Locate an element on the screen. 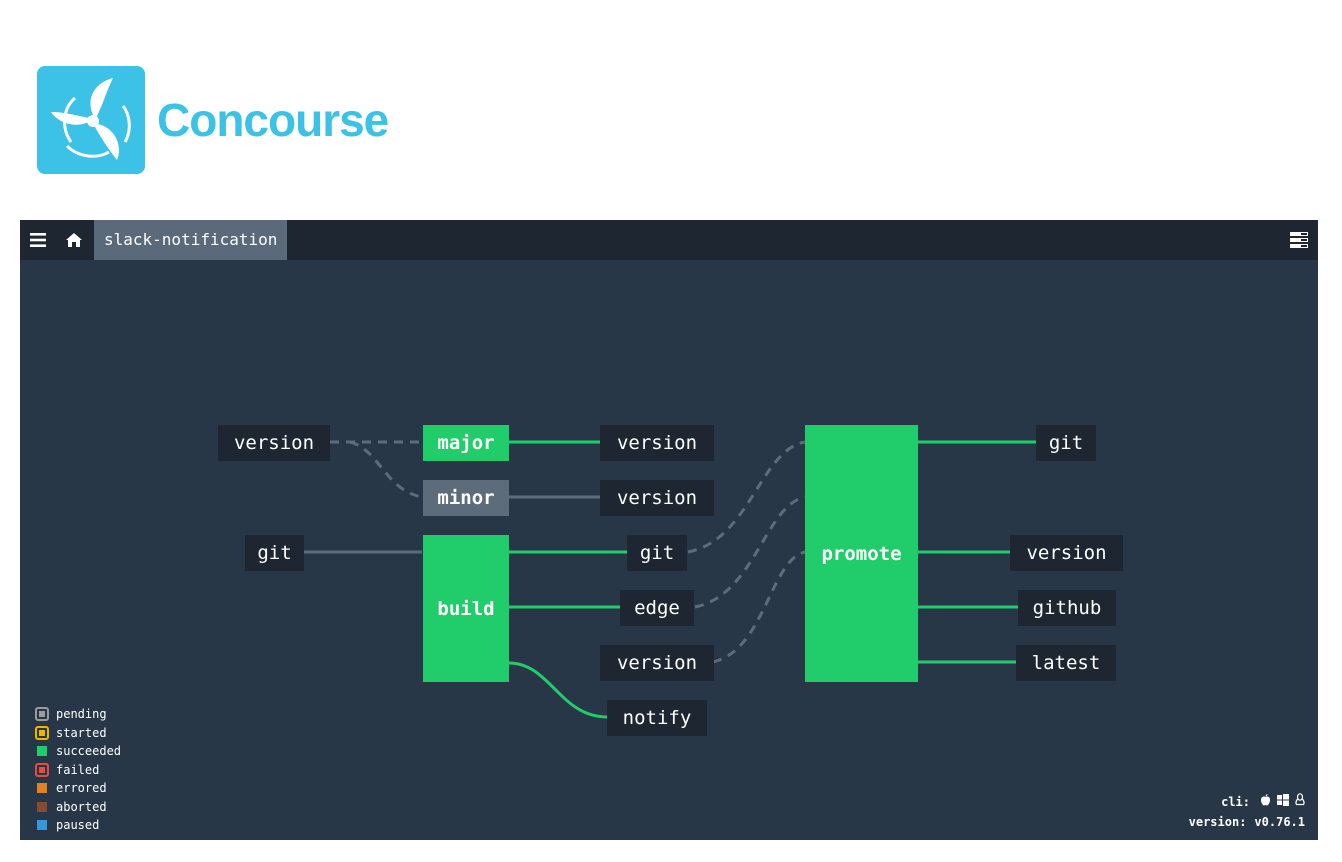  brand-name: Concourse is located at coordinates (273, 120).